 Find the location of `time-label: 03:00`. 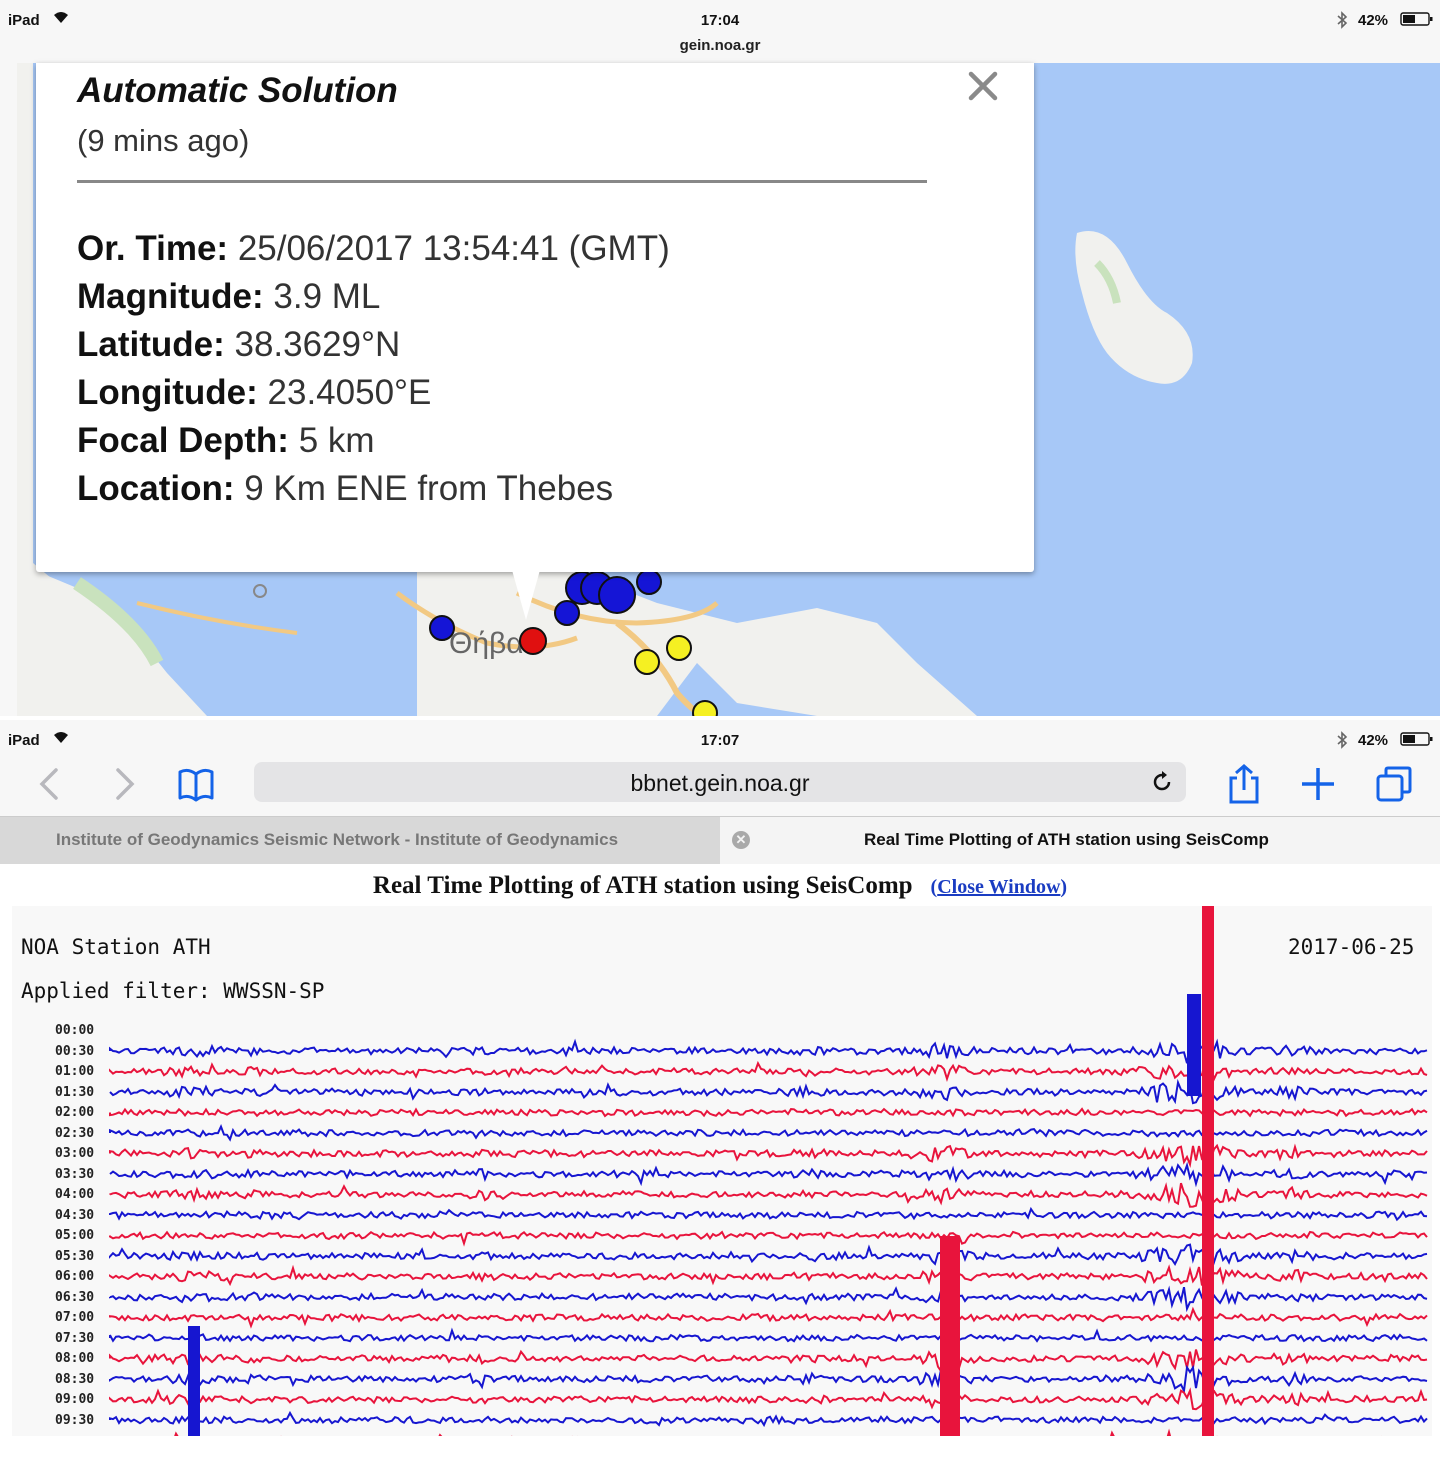

time-label: 03:00 is located at coordinates (75, 1153).